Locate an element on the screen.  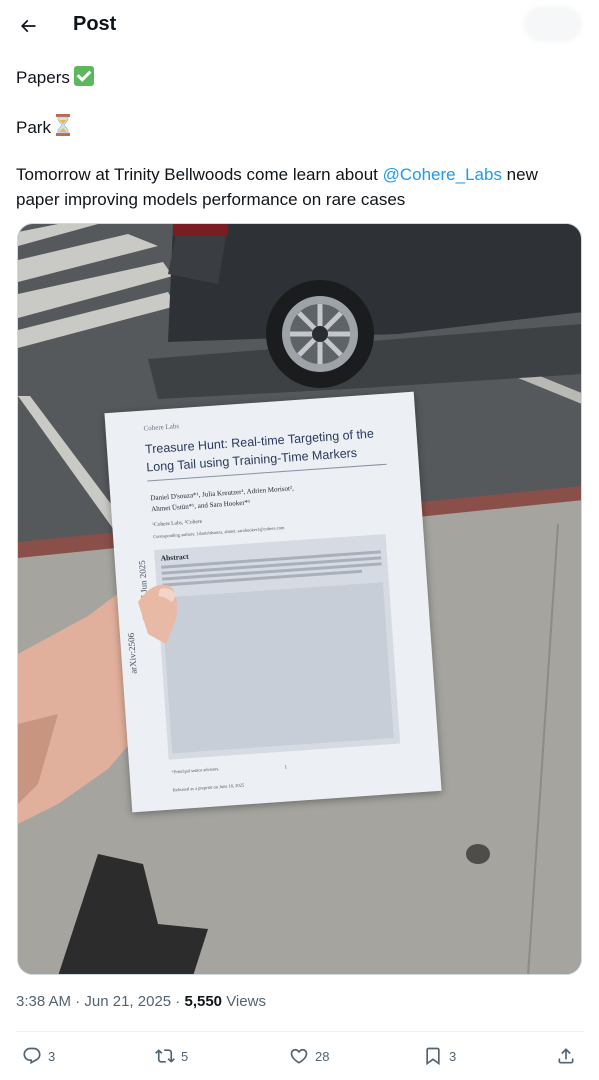
views-count: 5,550 is located at coordinates (203, 1001).